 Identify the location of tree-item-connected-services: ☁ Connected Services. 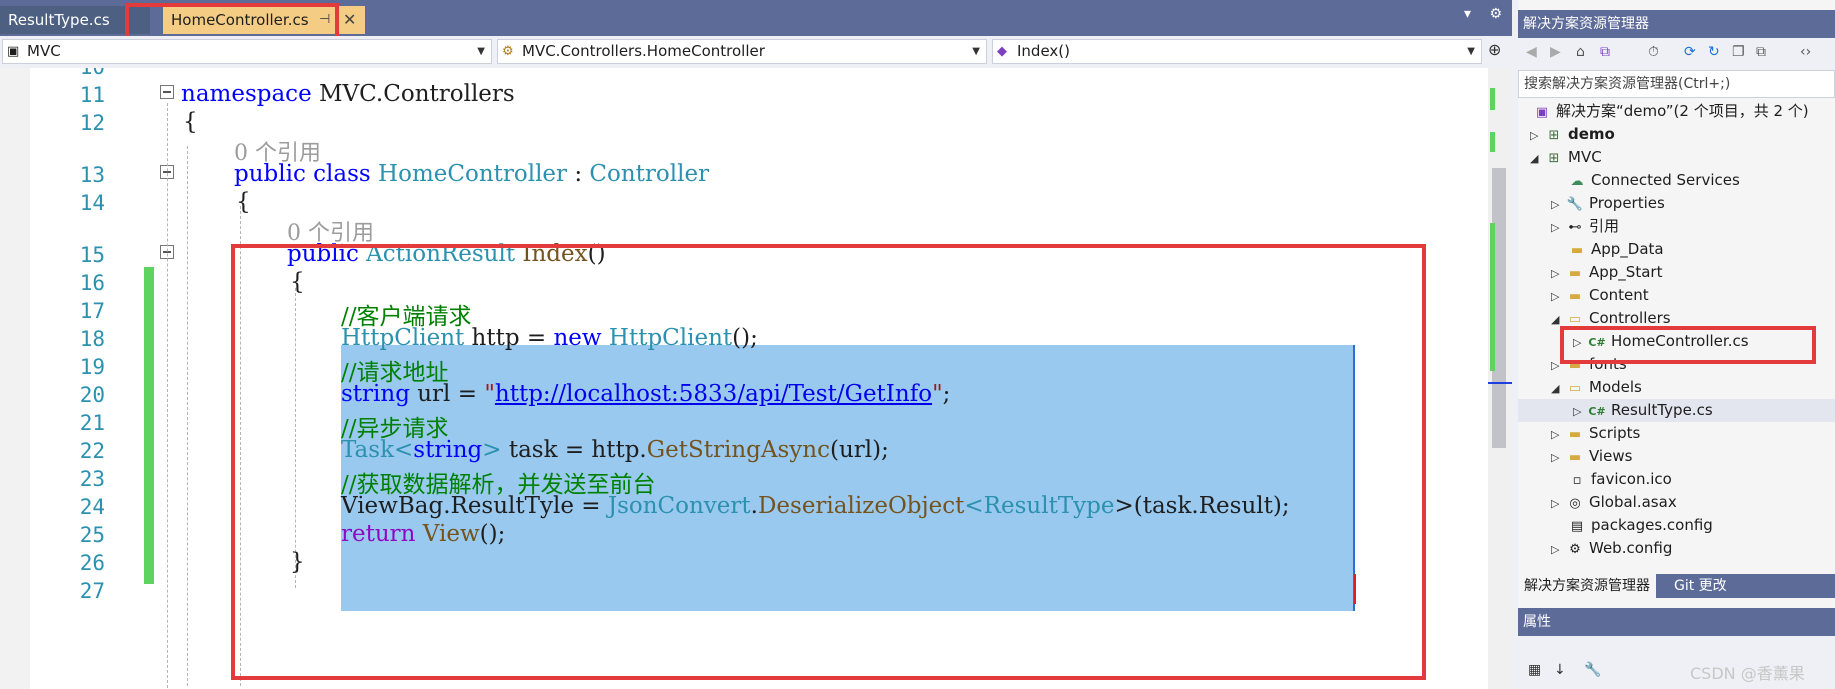
(1653, 180).